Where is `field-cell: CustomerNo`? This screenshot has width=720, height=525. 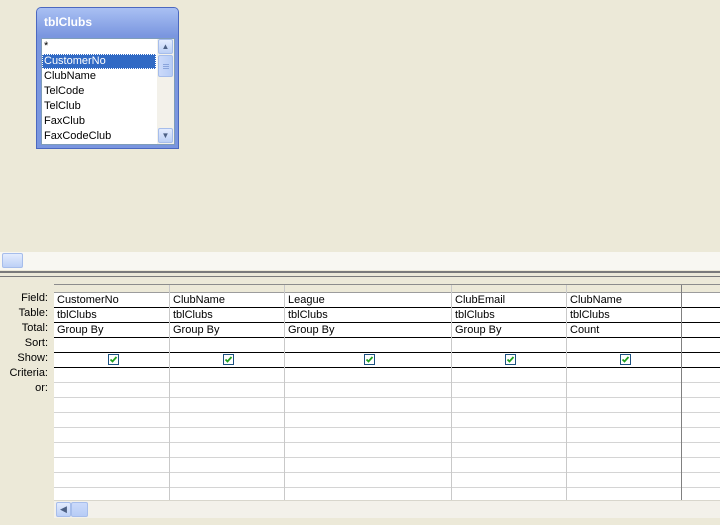
field-cell: CustomerNo is located at coordinates (111, 300).